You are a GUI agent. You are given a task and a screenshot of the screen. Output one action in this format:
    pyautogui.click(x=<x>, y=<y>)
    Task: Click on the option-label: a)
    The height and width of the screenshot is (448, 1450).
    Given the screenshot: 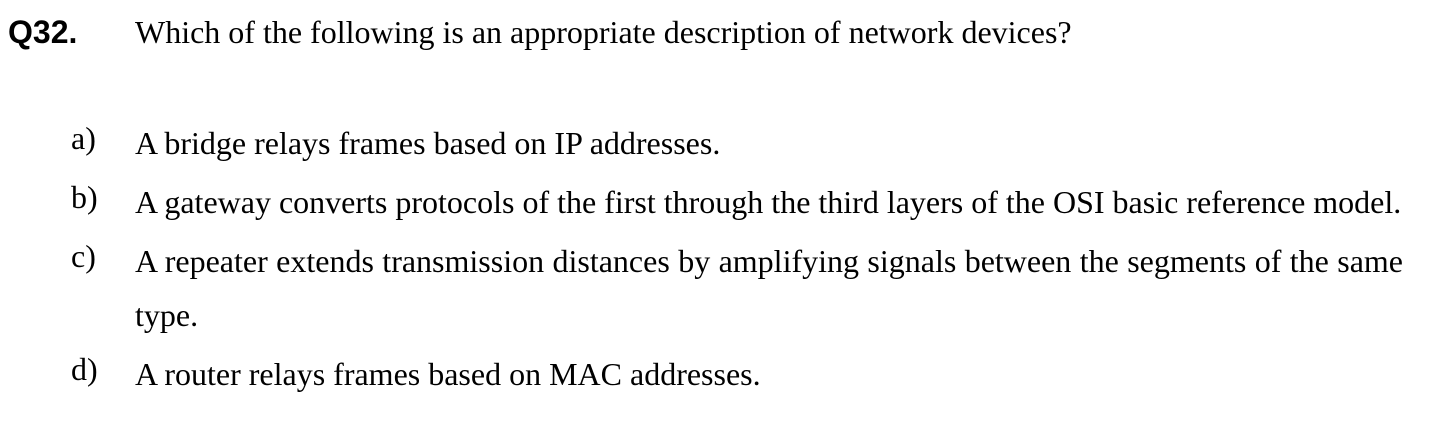 What is the action you would take?
    pyautogui.click(x=83, y=138)
    